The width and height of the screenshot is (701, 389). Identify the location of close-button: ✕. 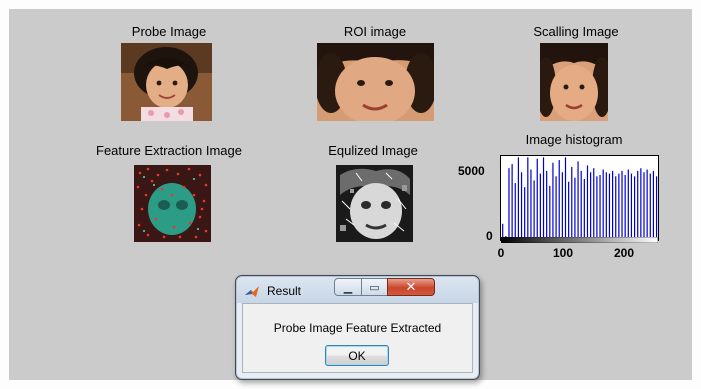
(411, 287).